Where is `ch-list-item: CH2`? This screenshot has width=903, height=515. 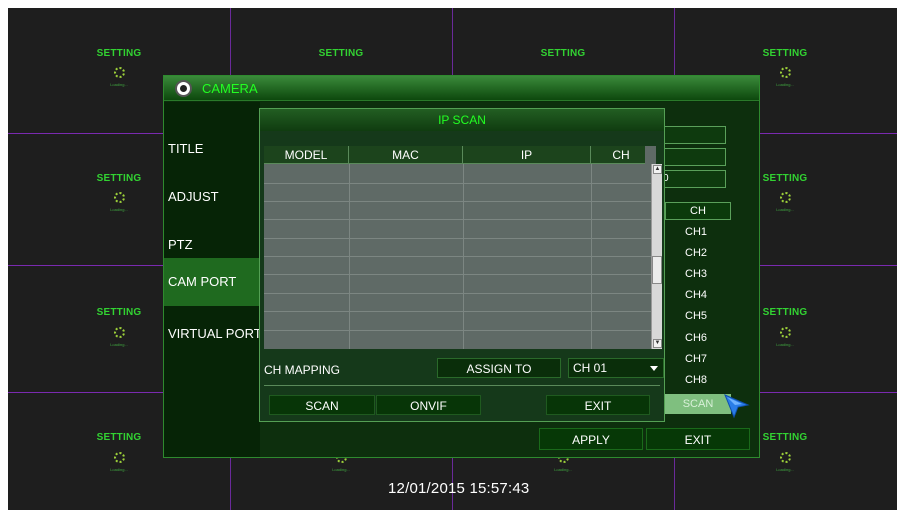 ch-list-item: CH2 is located at coordinates (696, 253).